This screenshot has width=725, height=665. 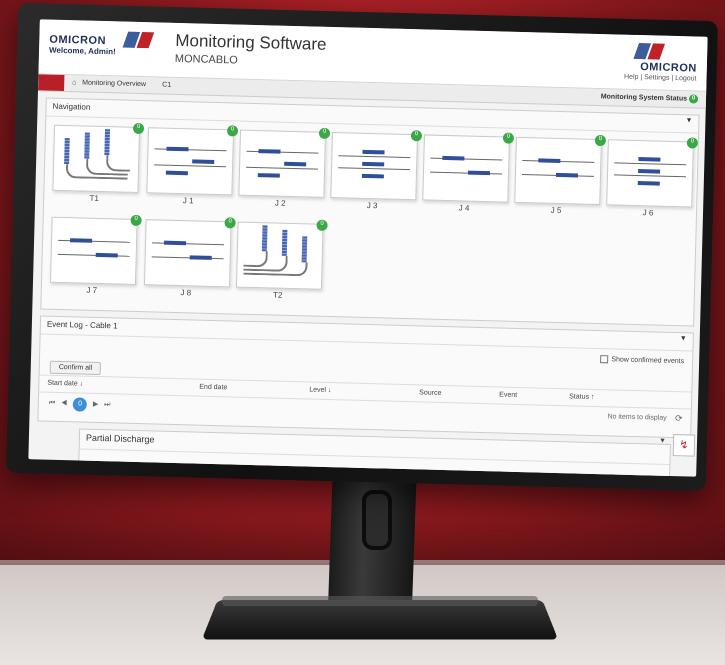 I want to click on checkbox-icon, so click(x=604, y=359).